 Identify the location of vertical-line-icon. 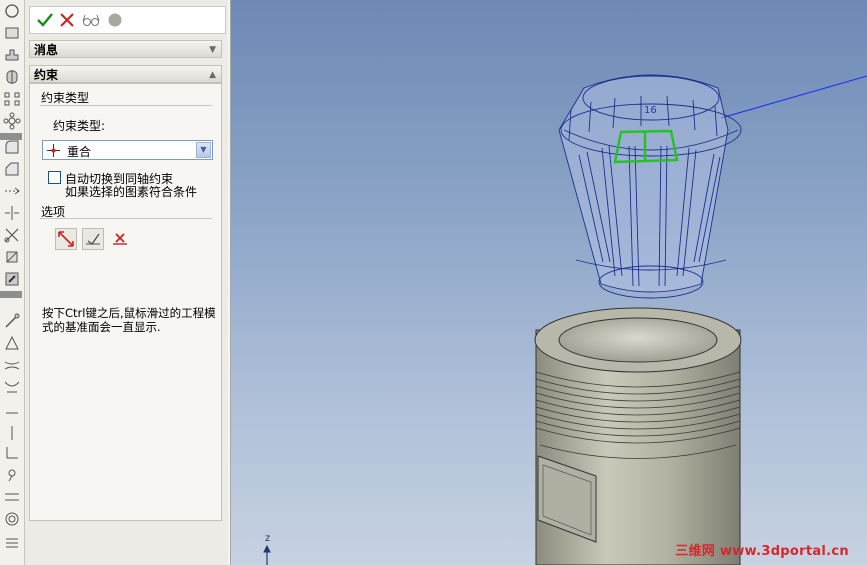
(12, 433).